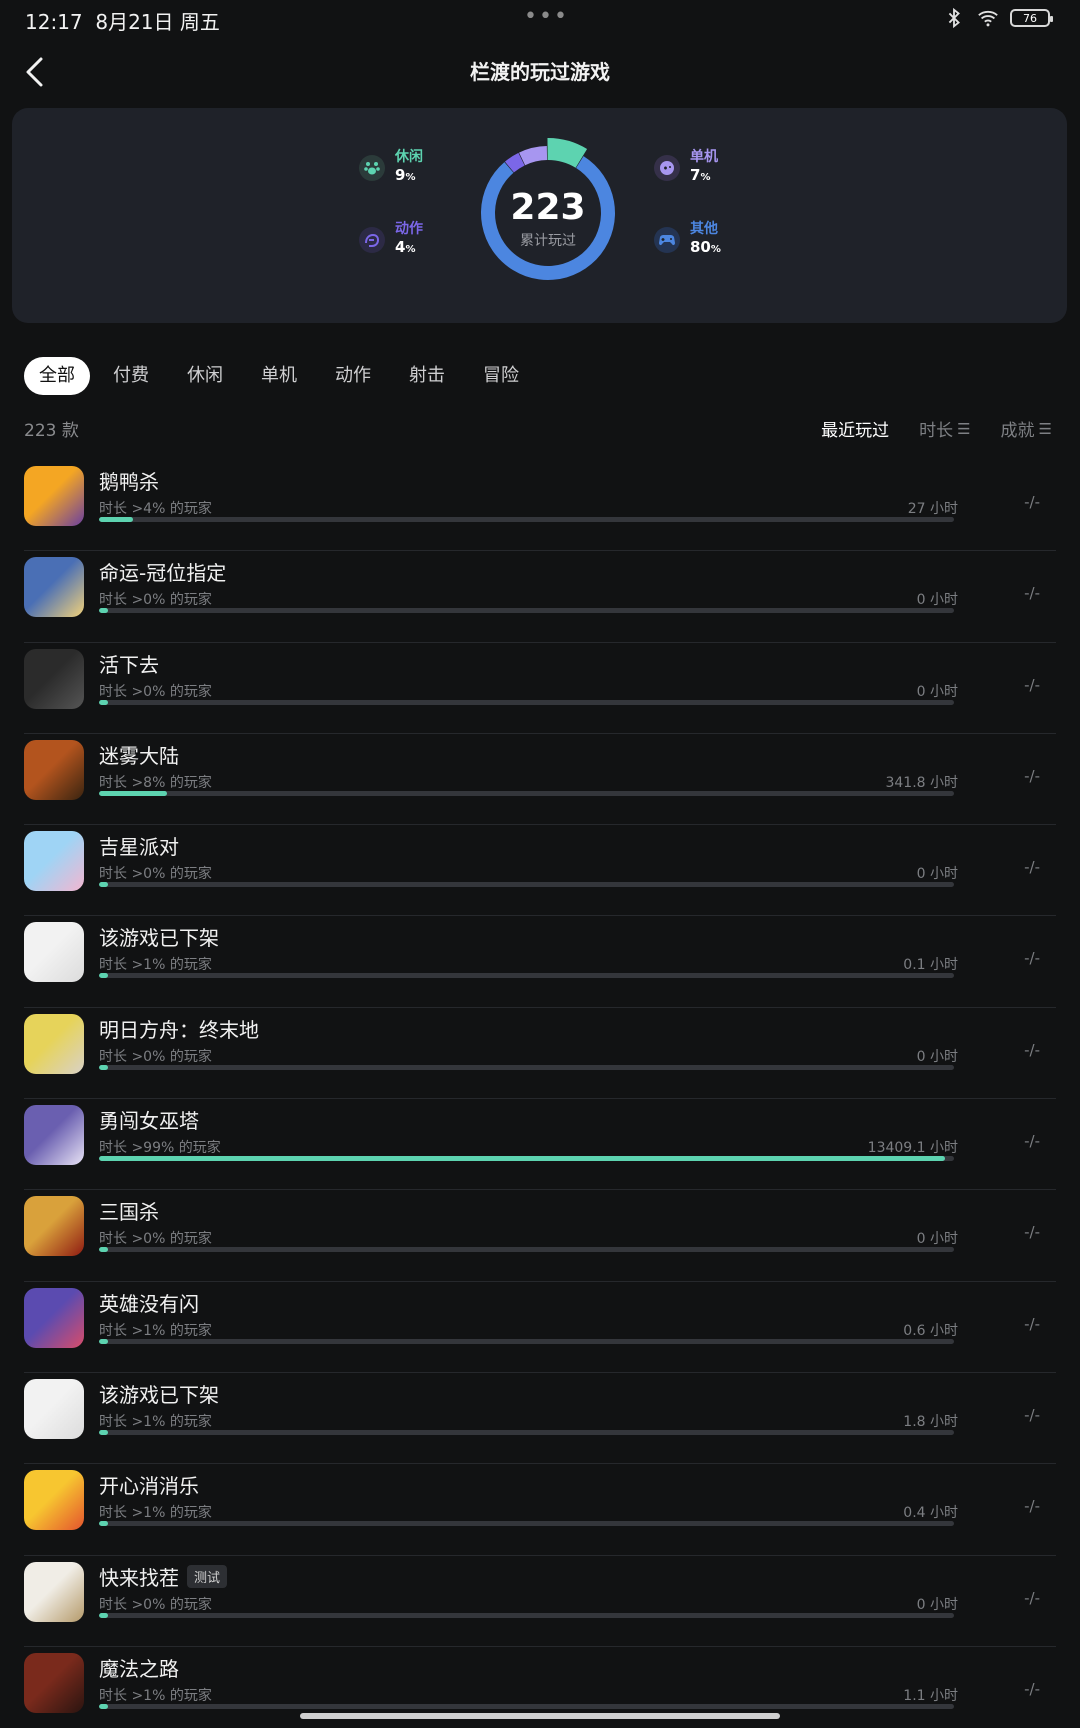 The width and height of the screenshot is (1080, 1728). What do you see at coordinates (501, 376) in the screenshot?
I see `tab-adventure: 冒险` at bounding box center [501, 376].